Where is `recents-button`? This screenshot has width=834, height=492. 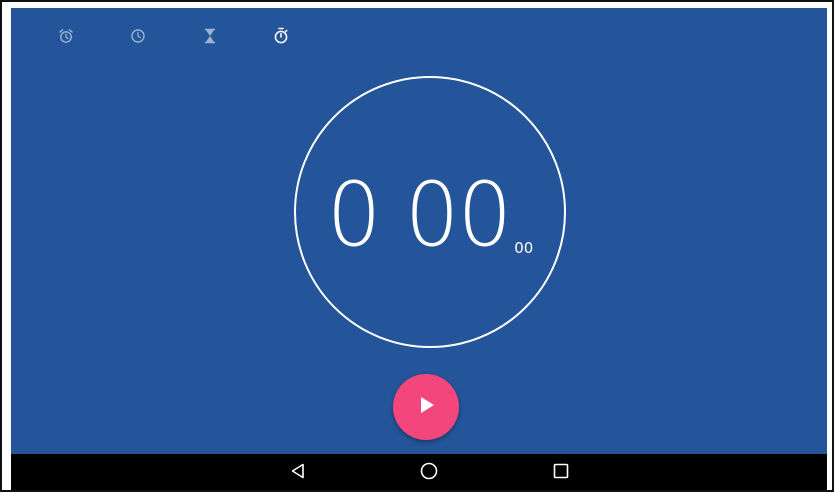 recents-button is located at coordinates (561, 473).